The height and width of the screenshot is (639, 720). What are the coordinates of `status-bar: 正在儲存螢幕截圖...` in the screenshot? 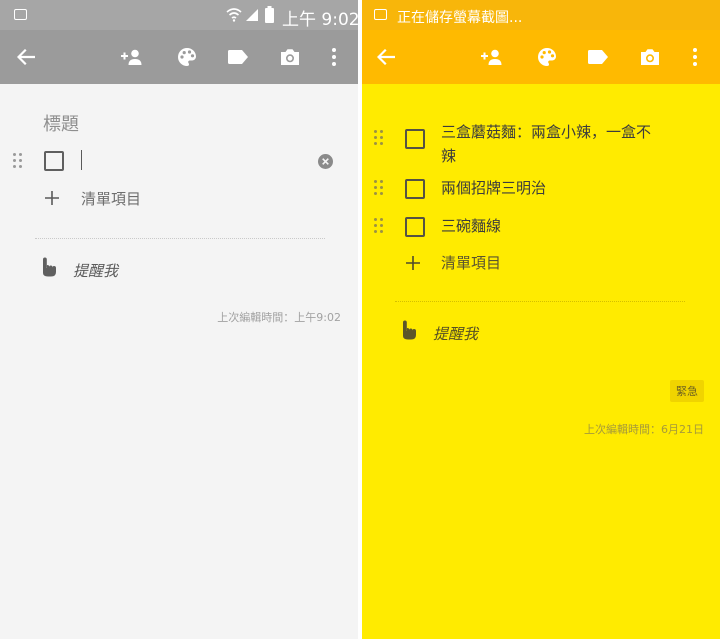 It's located at (541, 15).